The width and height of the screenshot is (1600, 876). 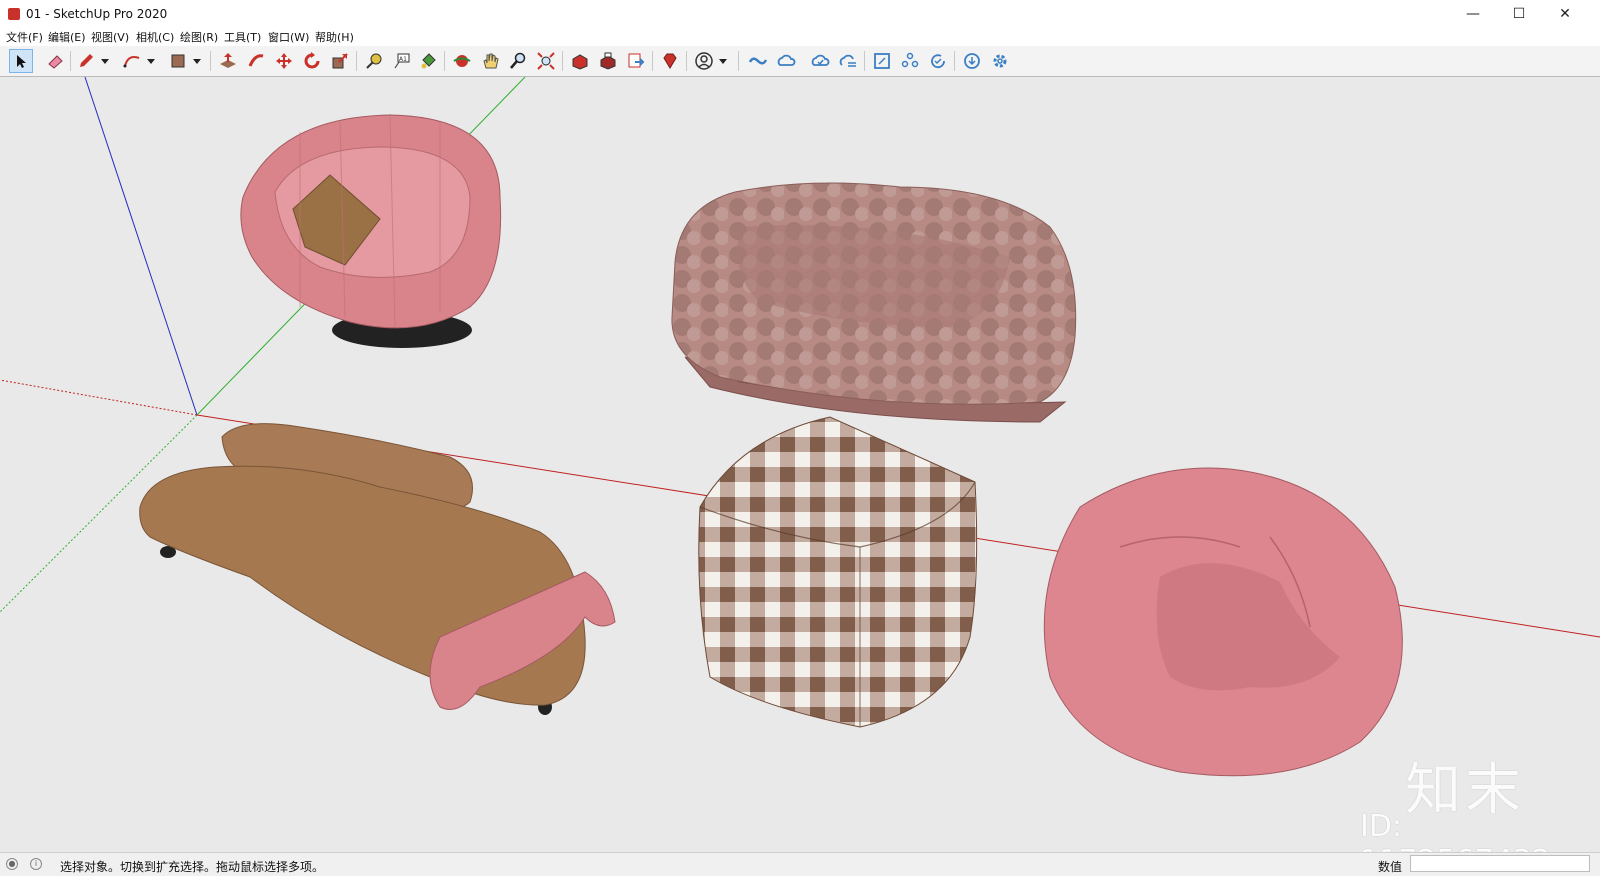 What do you see at coordinates (14, 14) in the screenshot?
I see `sketchup-logo-icon` at bounding box center [14, 14].